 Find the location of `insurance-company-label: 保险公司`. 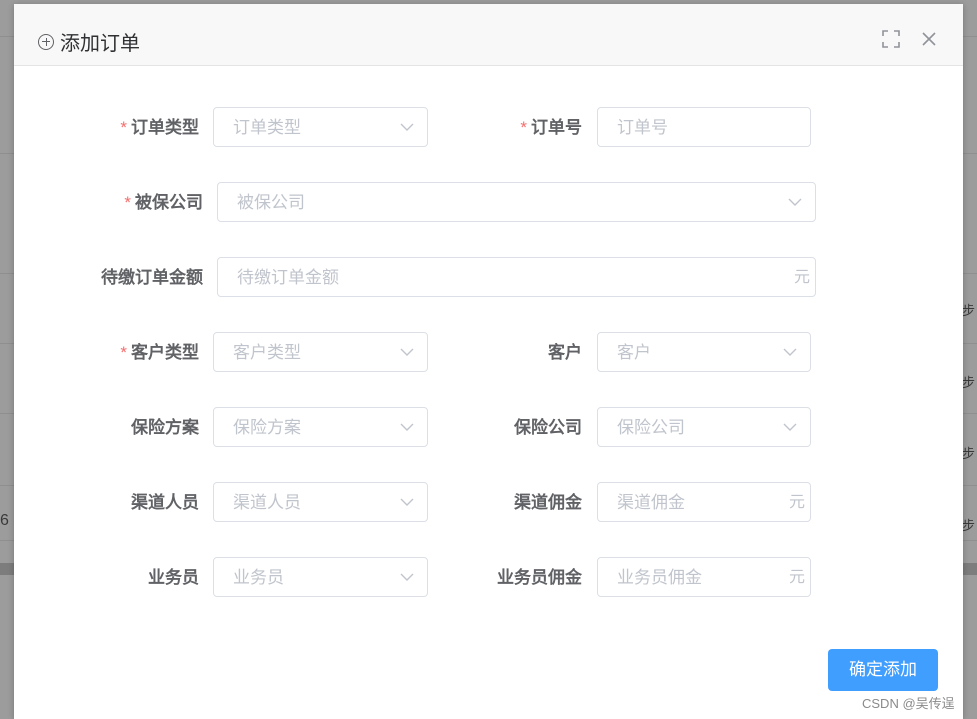

insurance-company-label: 保险公司 is located at coordinates (548, 427).